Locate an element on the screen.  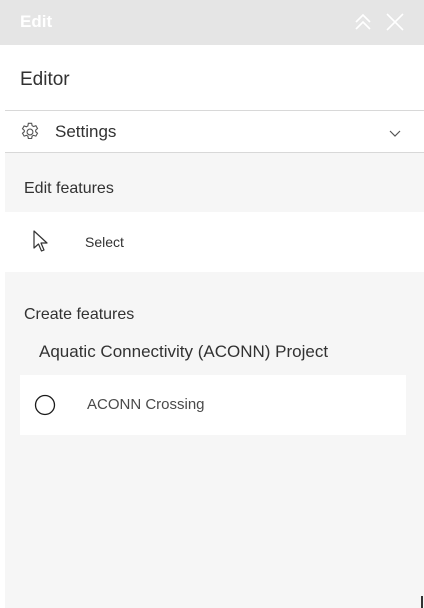
chevron-down-icon is located at coordinates (395, 133).